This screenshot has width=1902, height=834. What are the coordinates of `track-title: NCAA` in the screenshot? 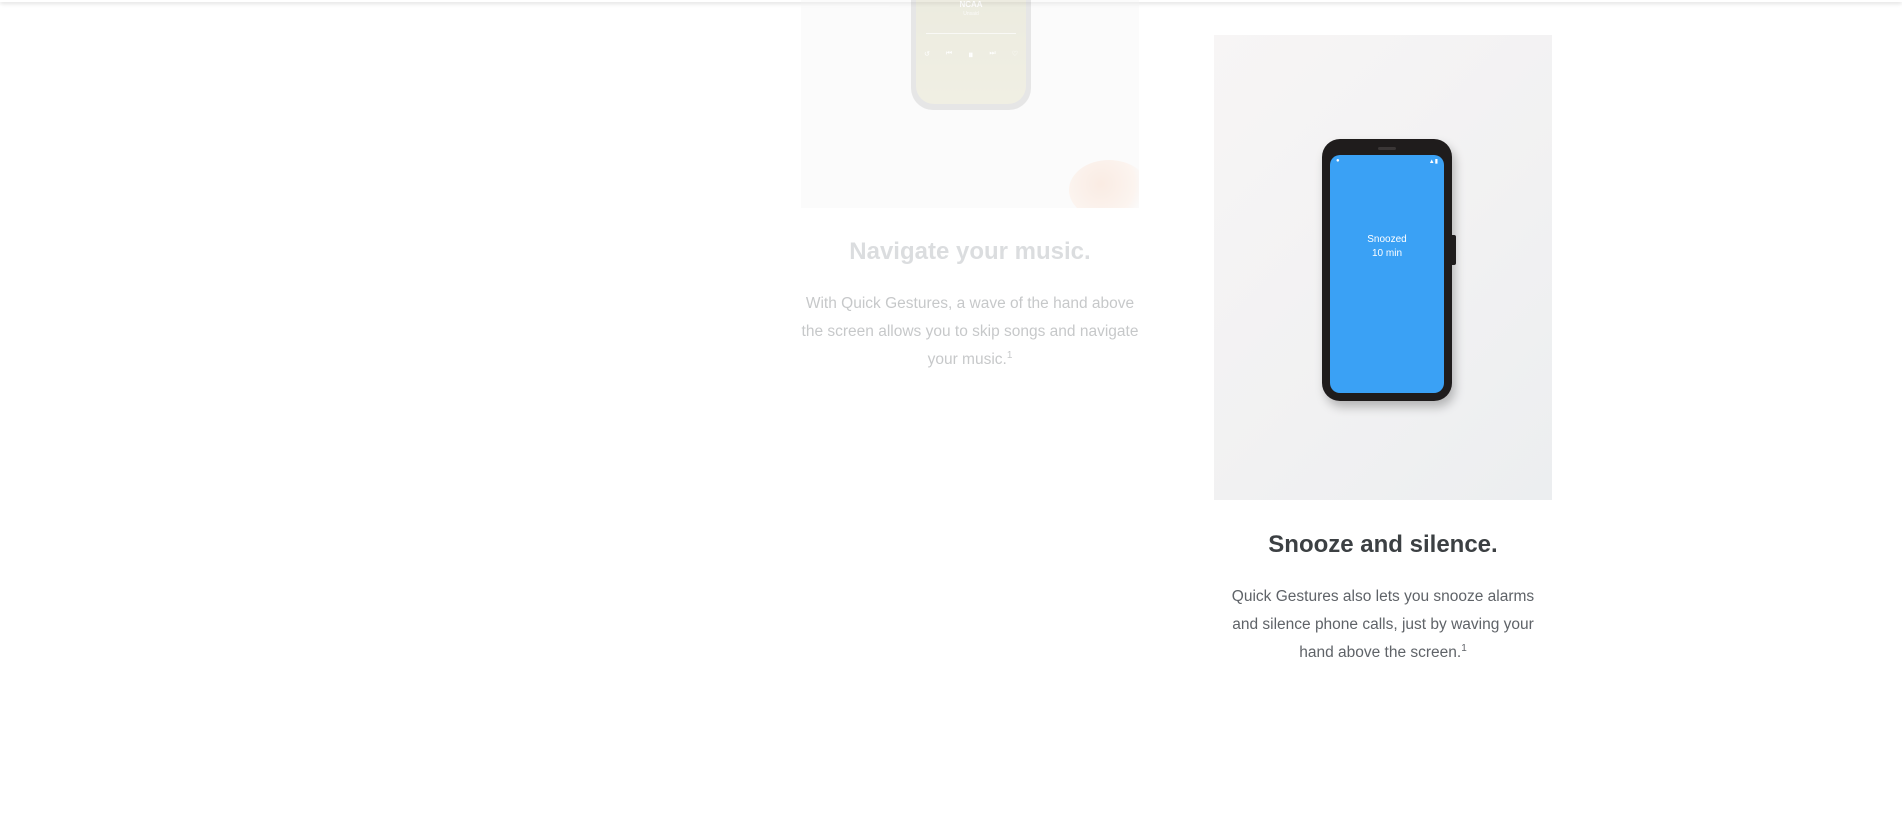 It's located at (971, 4).